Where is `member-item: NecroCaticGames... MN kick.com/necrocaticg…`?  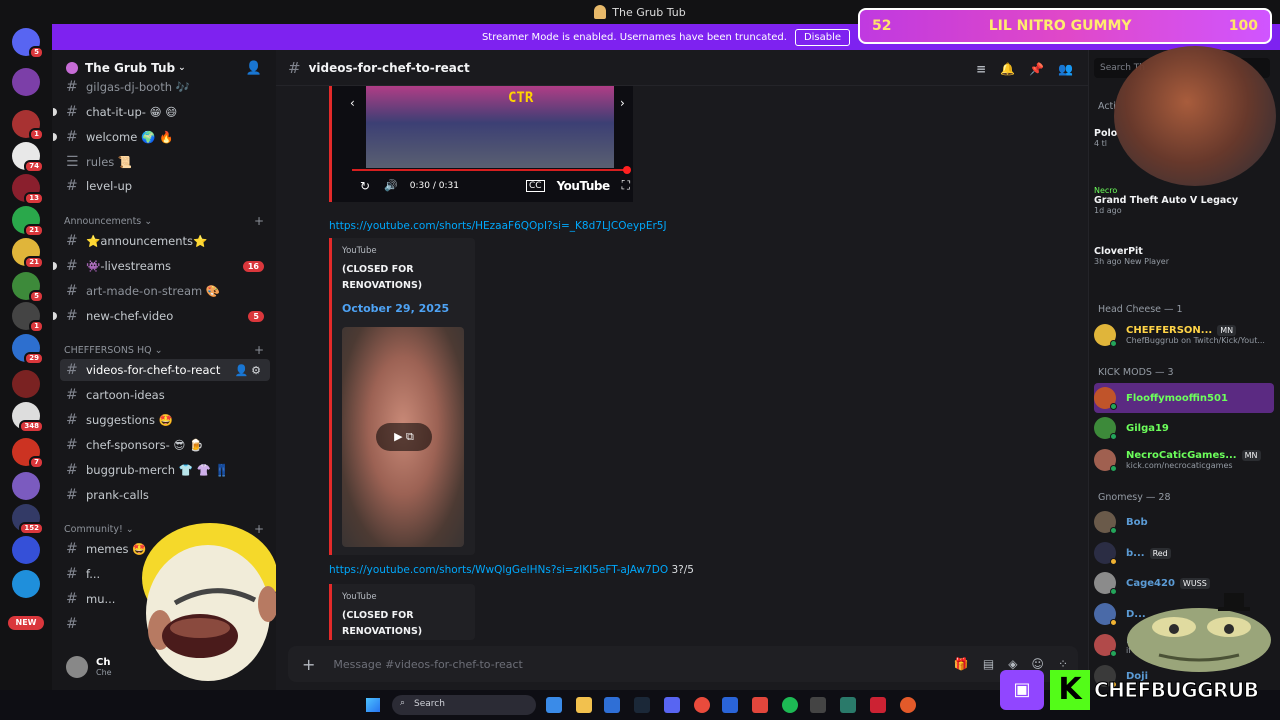 member-item: NecroCaticGames... MN kick.com/necrocaticg… is located at coordinates (1184, 460).